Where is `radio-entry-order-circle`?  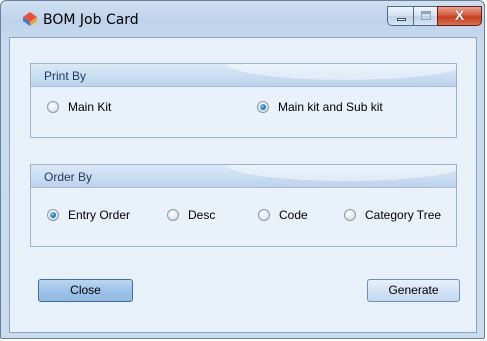
radio-entry-order-circle is located at coordinates (53, 215).